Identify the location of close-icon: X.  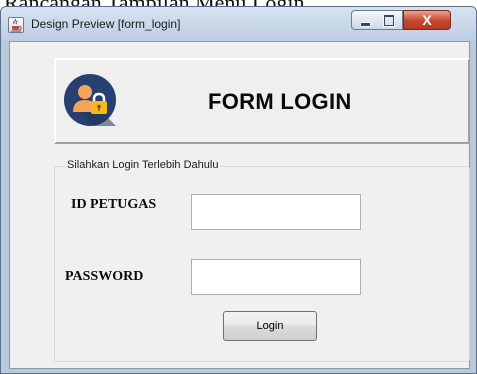
(427, 20).